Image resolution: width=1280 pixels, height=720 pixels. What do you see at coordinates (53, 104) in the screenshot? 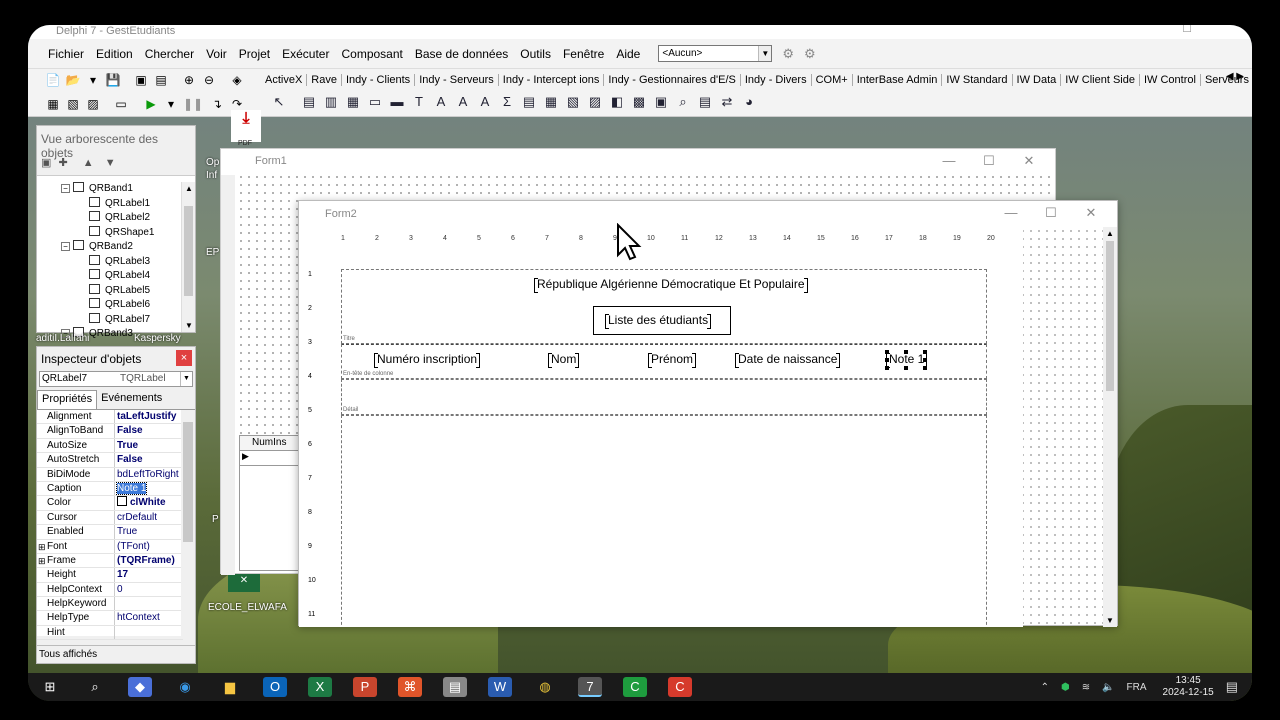
I see `view-unit-icon: ▦` at bounding box center [53, 104].